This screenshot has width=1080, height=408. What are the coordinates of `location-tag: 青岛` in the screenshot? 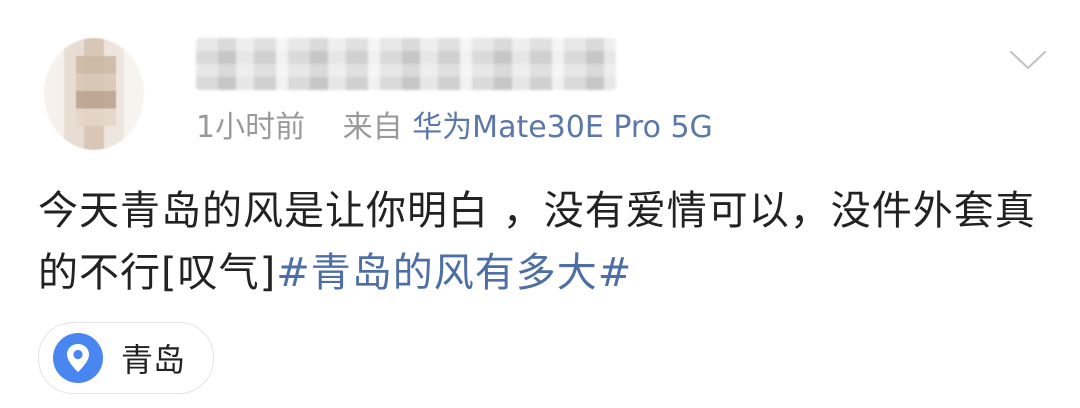 It's located at (126, 358).